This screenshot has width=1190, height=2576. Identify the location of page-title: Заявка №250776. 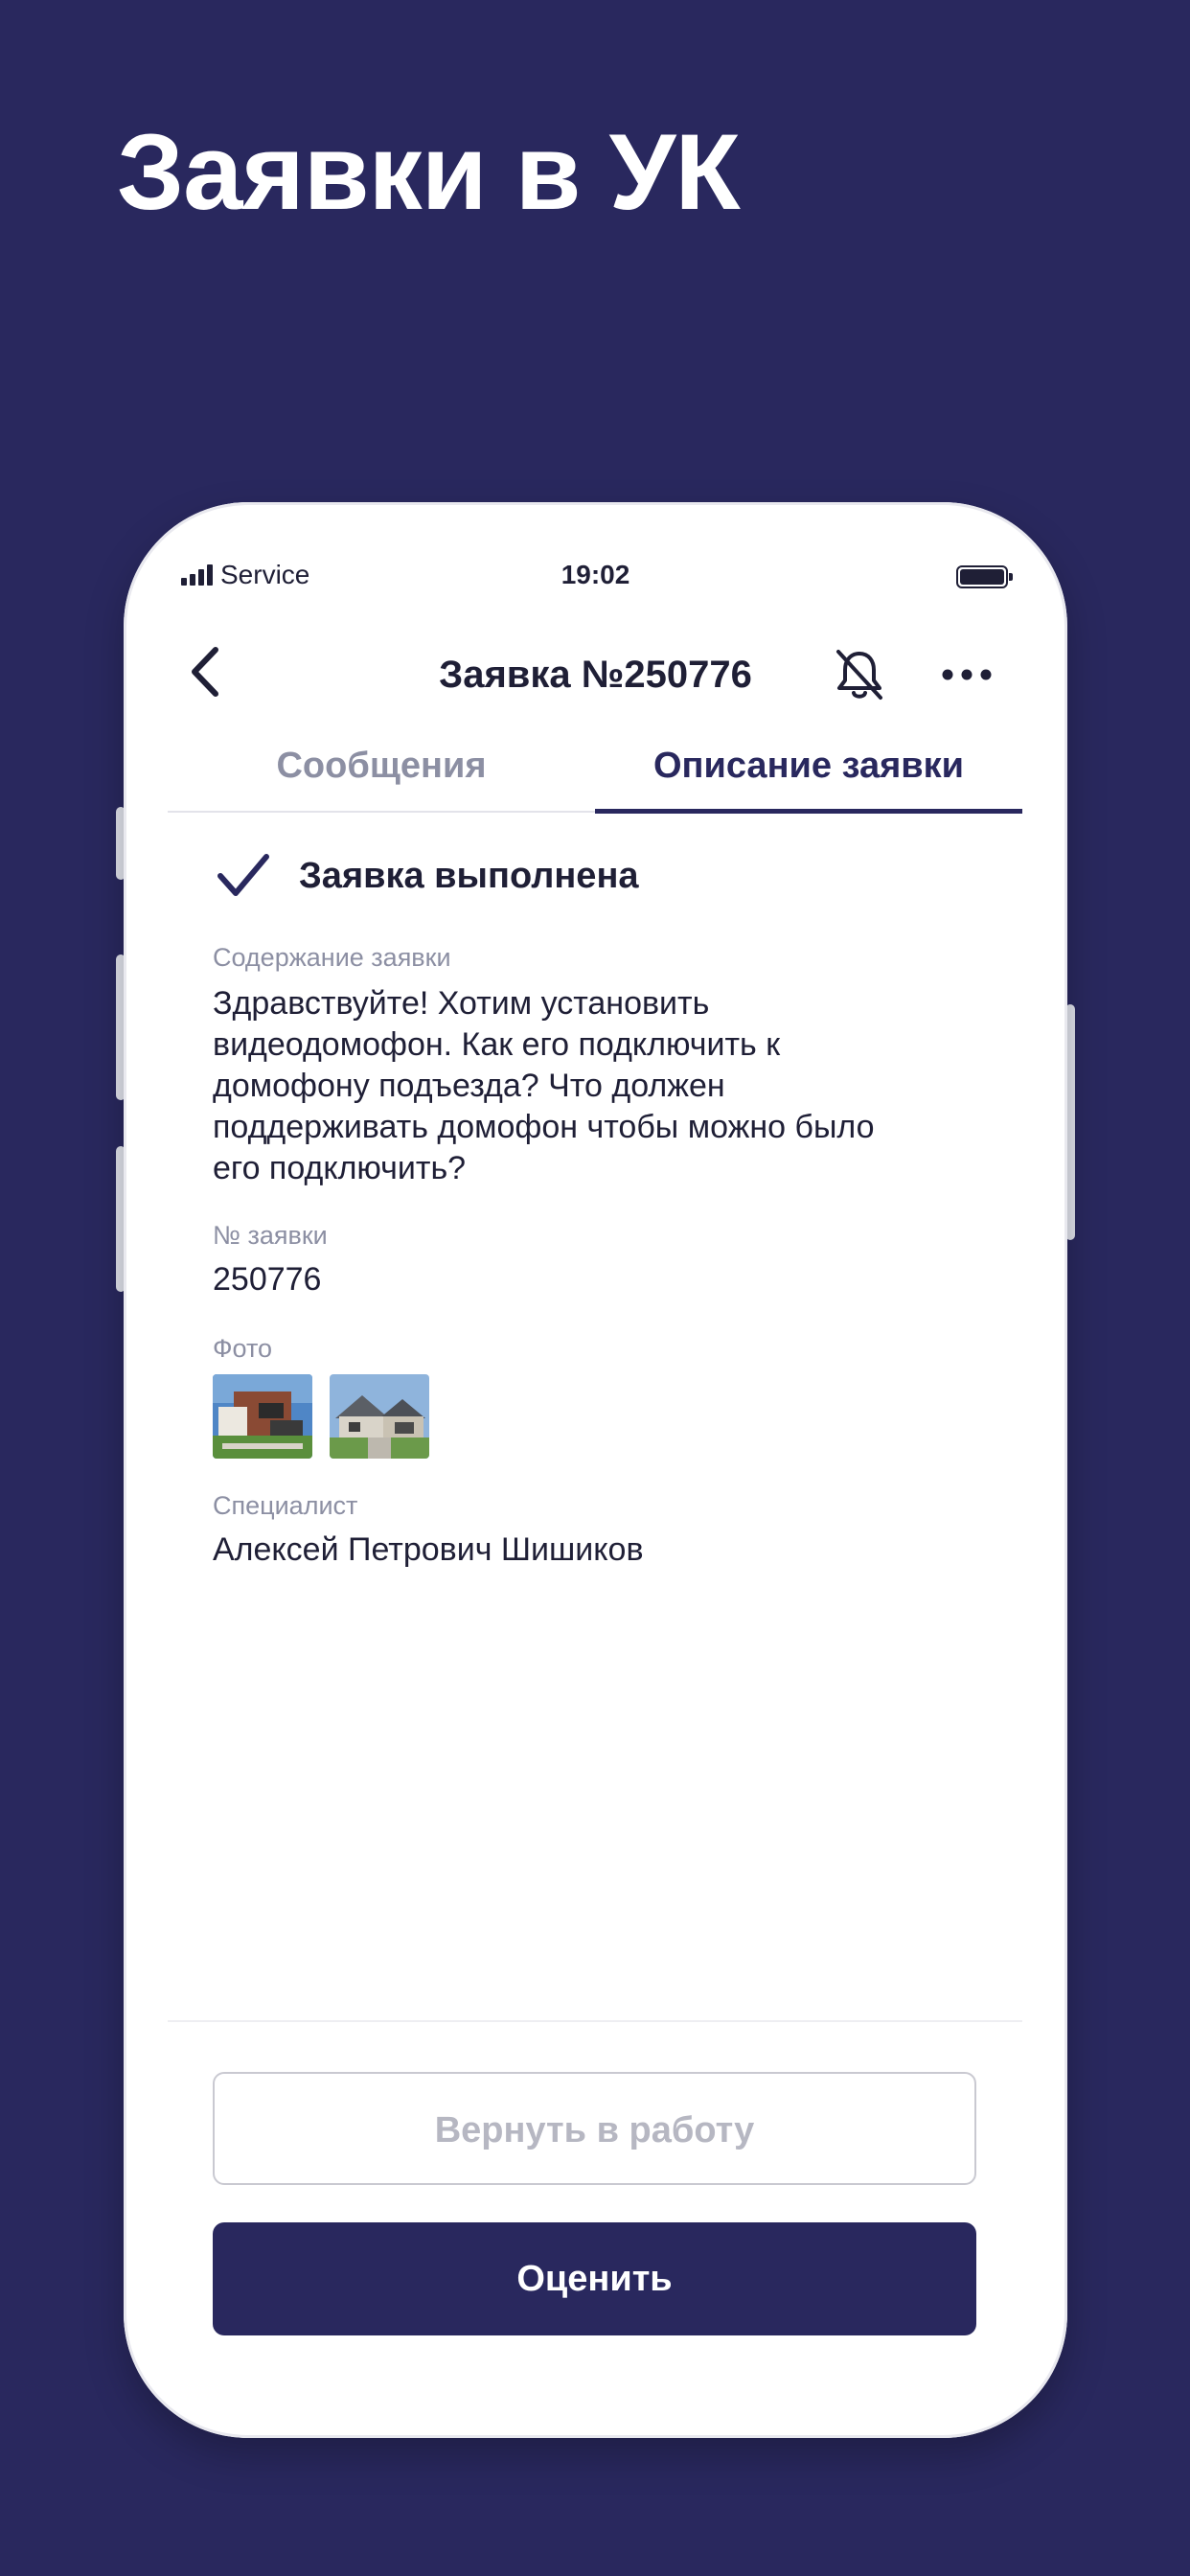
(595, 675).